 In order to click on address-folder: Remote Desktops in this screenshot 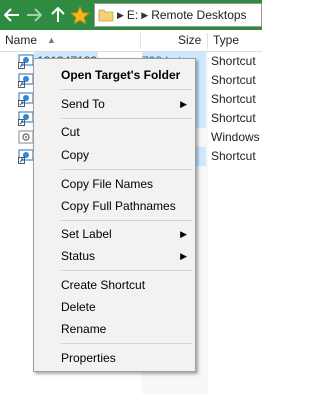, I will do `click(198, 15)`.